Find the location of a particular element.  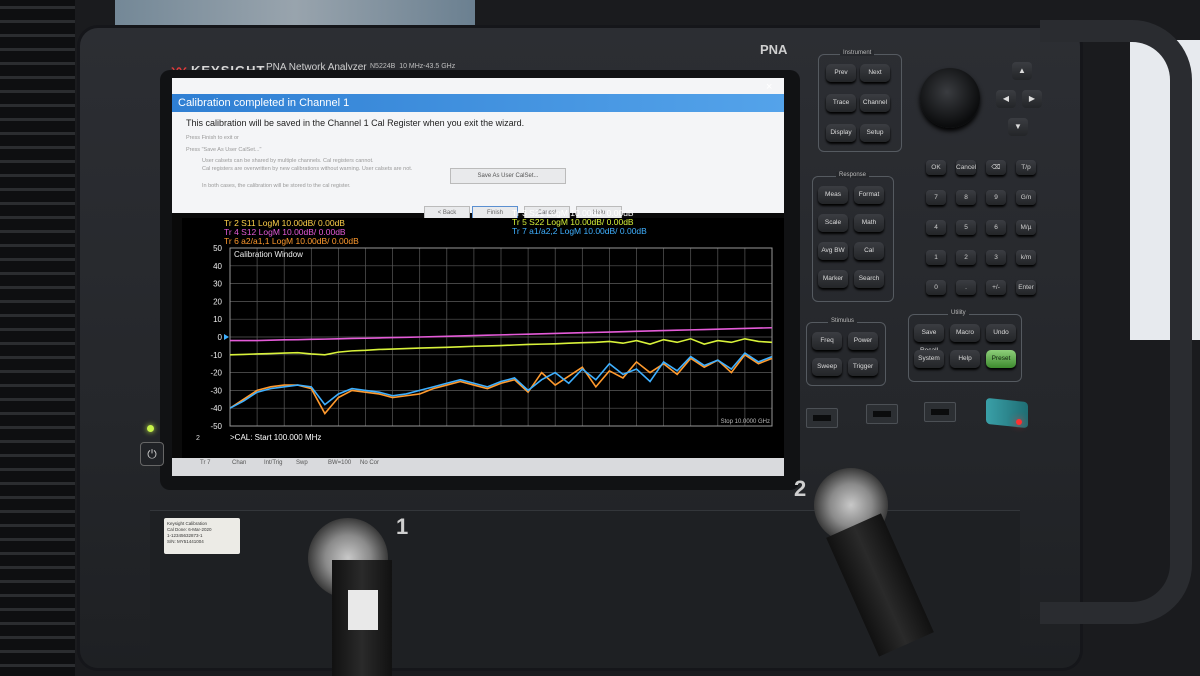

status-tab: Swp is located at coordinates (302, 463).